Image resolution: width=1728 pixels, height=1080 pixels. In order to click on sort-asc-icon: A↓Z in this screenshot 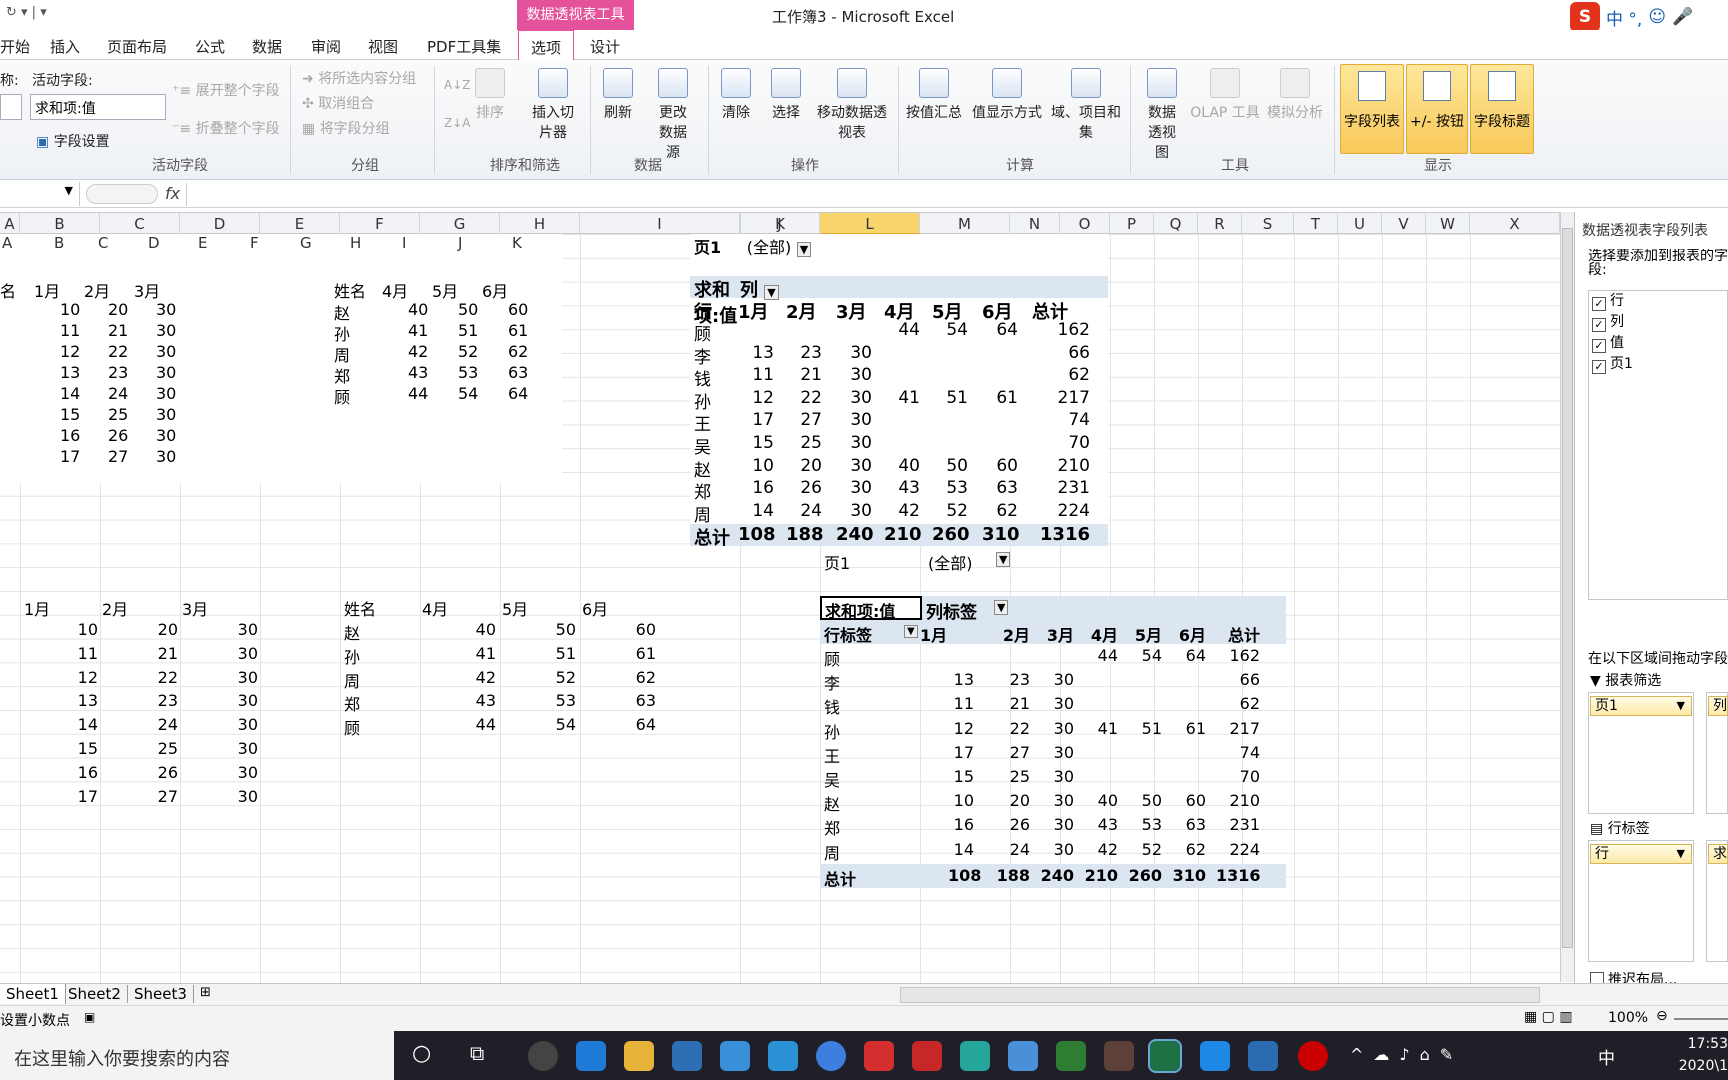, I will do `click(457, 85)`.